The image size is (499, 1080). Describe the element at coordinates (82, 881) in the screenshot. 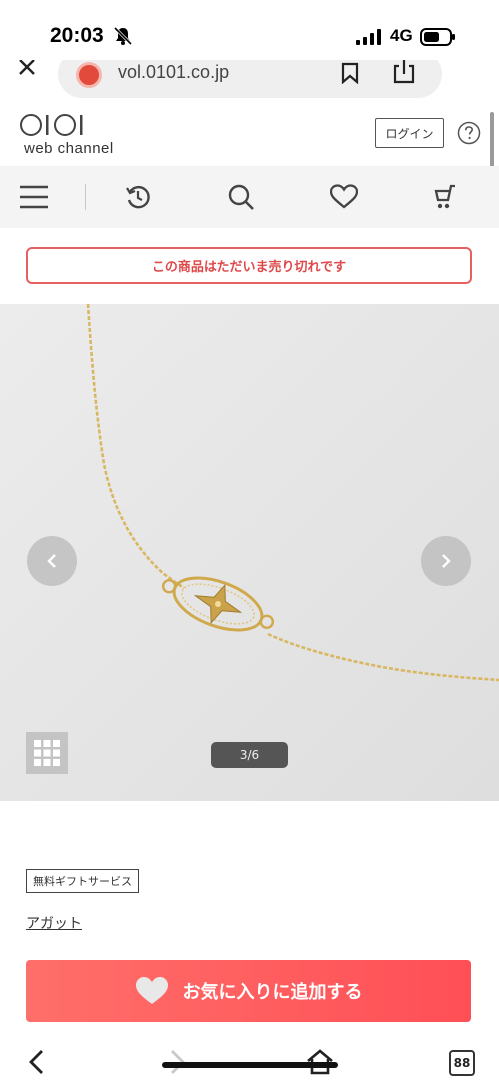

I see `gift-service-tag: 無料ギフトサービス` at that location.